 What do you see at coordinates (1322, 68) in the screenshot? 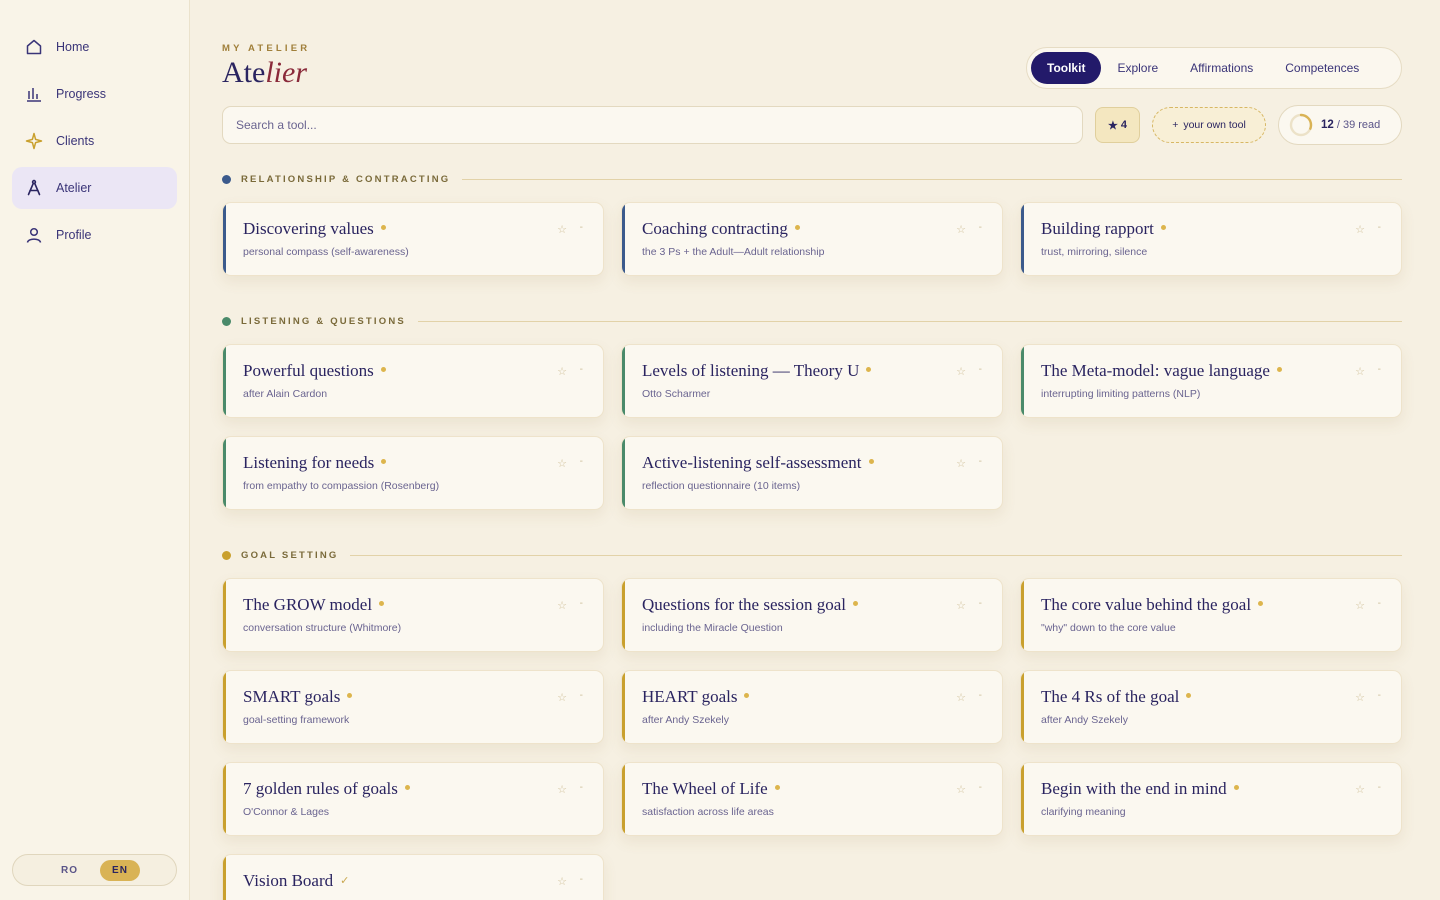
I see `tab-competences: Competences` at bounding box center [1322, 68].